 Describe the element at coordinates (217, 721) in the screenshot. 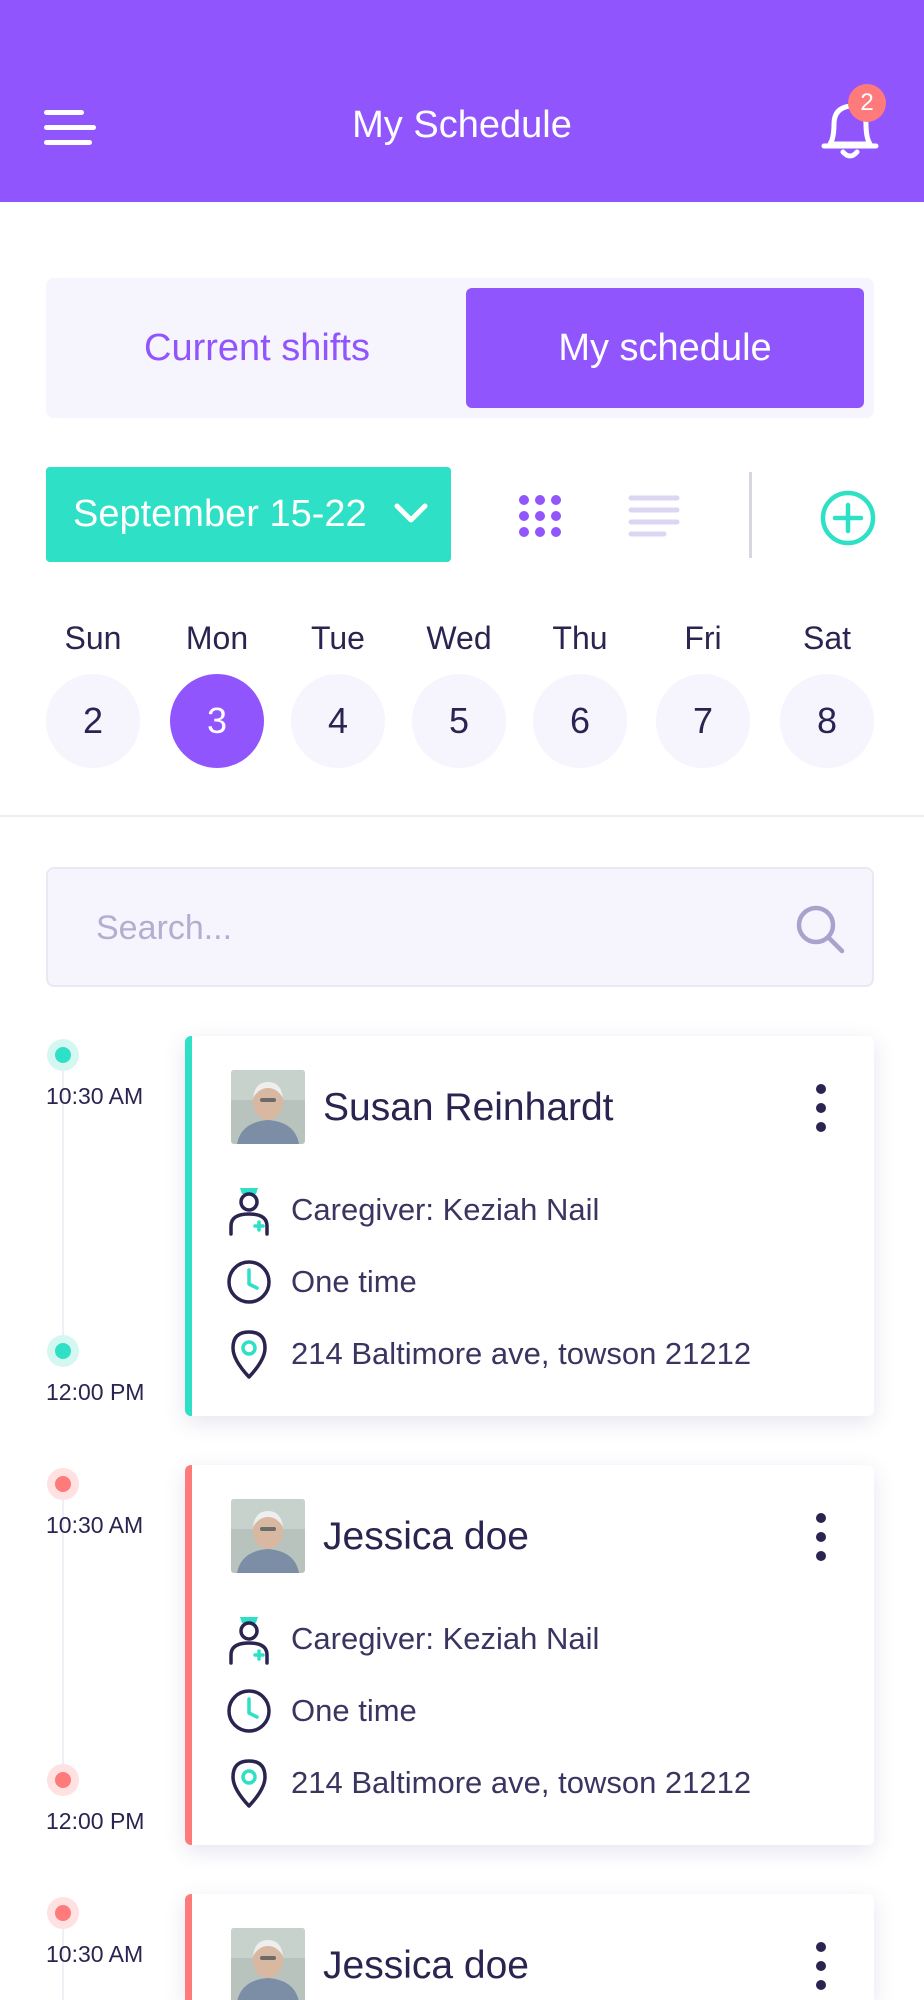

I see `day-mon-selected: 3` at that location.